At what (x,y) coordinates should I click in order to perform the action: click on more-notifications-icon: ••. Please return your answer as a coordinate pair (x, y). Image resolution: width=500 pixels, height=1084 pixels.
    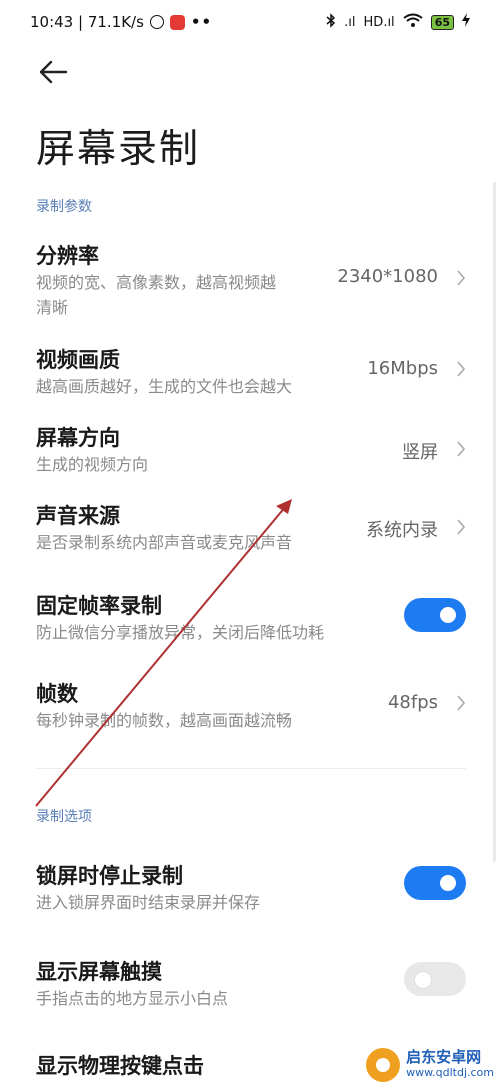
    Looking at the image, I should click on (201, 22).